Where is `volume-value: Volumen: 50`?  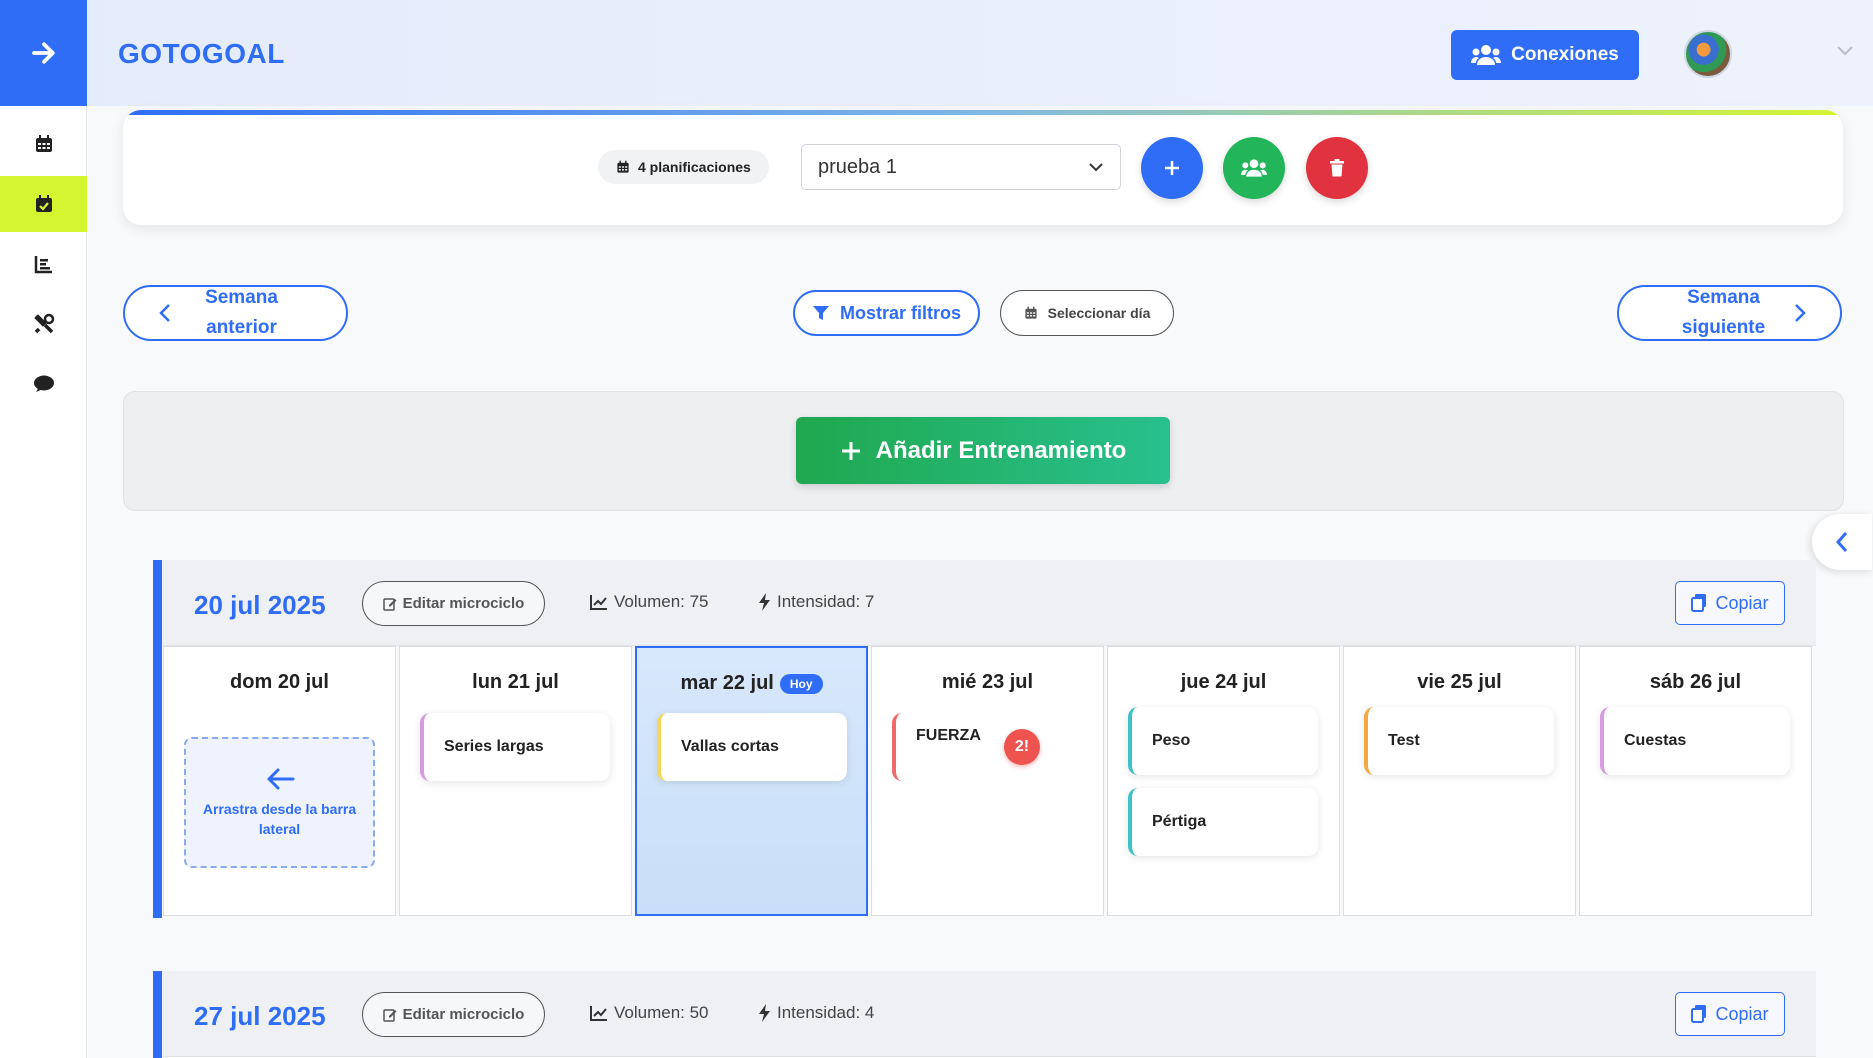
volume-value: Volumen: 50 is located at coordinates (661, 1012).